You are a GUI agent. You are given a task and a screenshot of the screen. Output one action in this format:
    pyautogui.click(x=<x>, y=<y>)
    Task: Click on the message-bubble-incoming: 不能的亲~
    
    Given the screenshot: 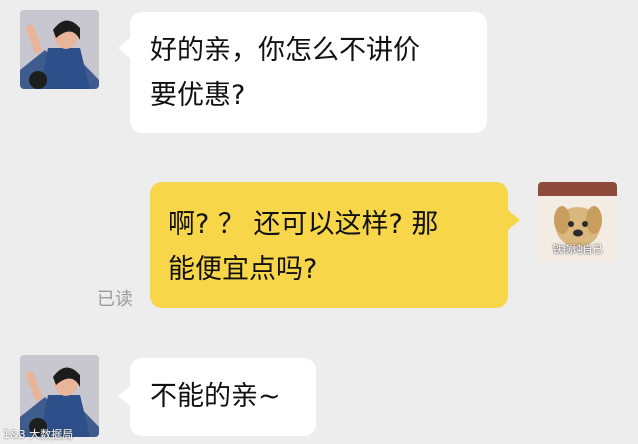 What is the action you would take?
    pyautogui.click(x=223, y=397)
    